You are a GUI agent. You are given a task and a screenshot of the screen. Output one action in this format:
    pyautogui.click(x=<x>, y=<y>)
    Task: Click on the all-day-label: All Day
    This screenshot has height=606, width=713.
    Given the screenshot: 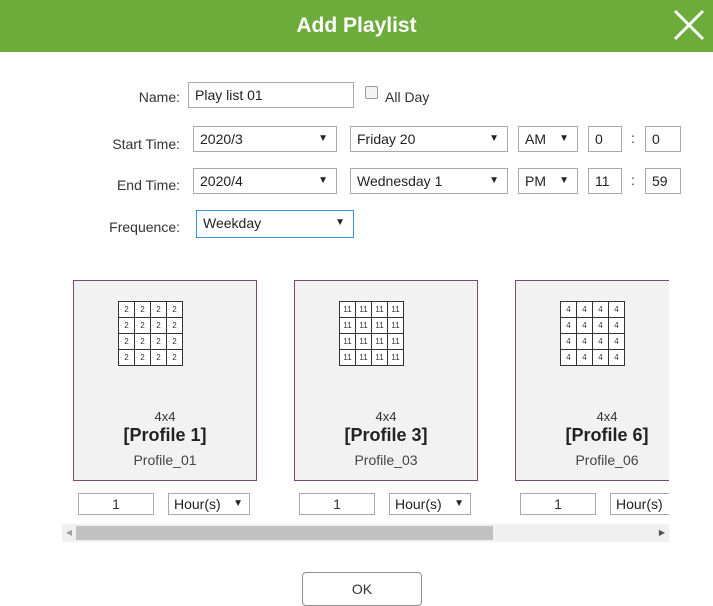 What is the action you would take?
    pyautogui.click(x=407, y=97)
    